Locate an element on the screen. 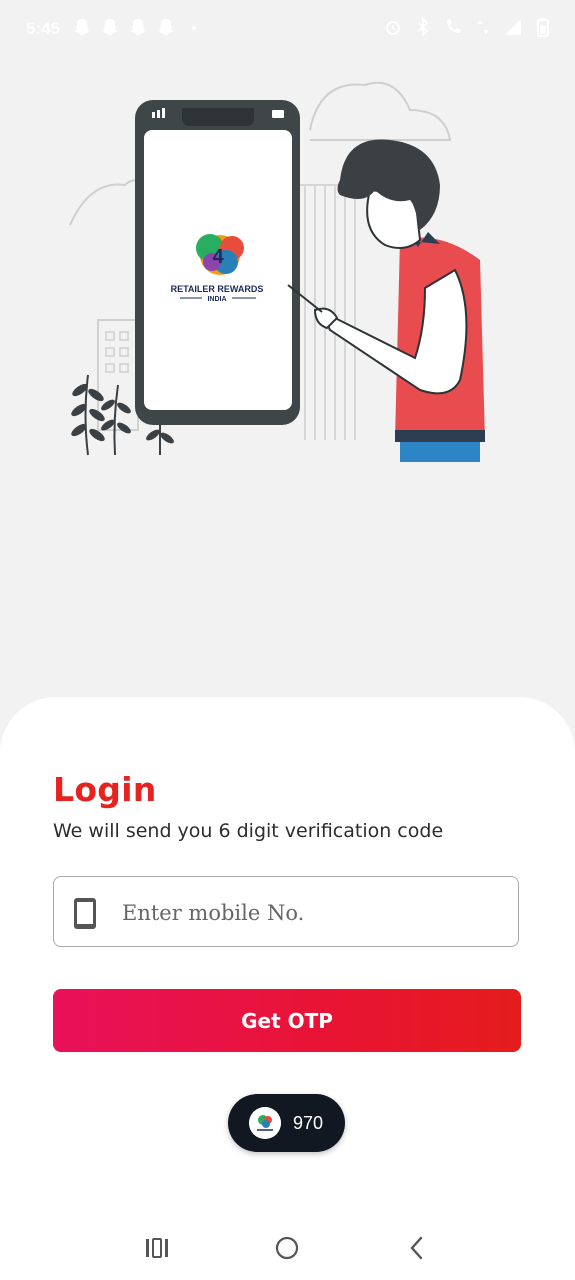  smartphone-icon is located at coordinates (85, 913).